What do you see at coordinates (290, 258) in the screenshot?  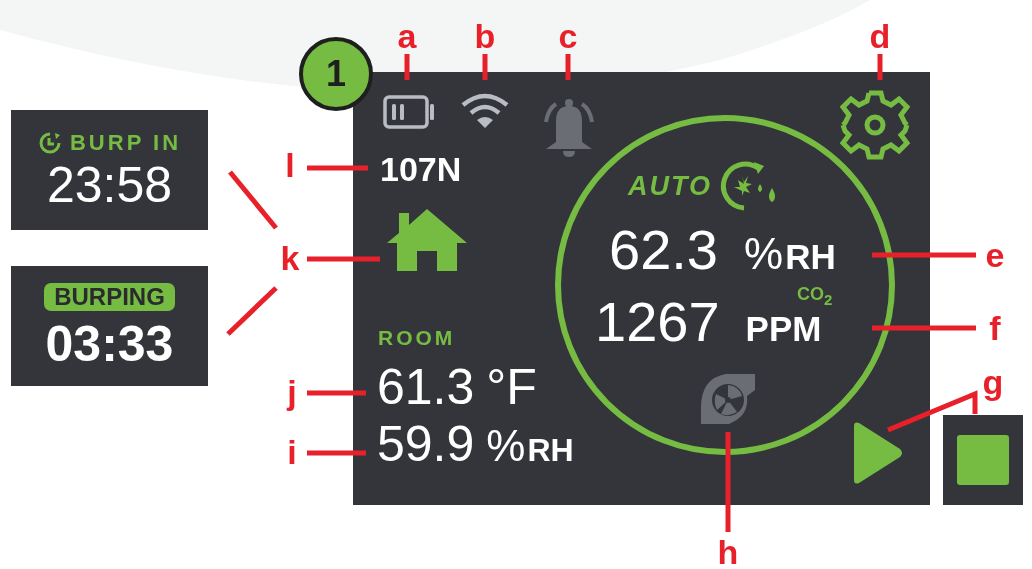 I see `callout-letter: k` at bounding box center [290, 258].